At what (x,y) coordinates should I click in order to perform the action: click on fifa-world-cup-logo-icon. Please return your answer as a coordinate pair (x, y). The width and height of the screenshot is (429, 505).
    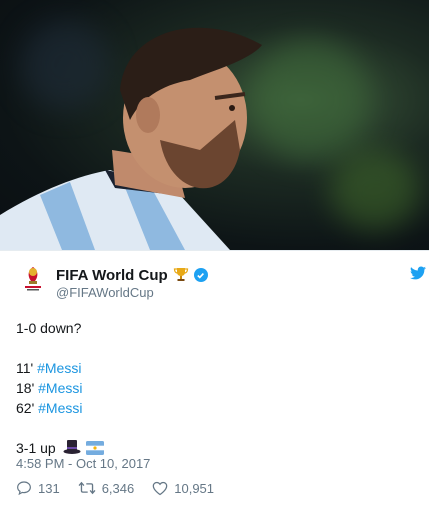
    Looking at the image, I should click on (33, 278).